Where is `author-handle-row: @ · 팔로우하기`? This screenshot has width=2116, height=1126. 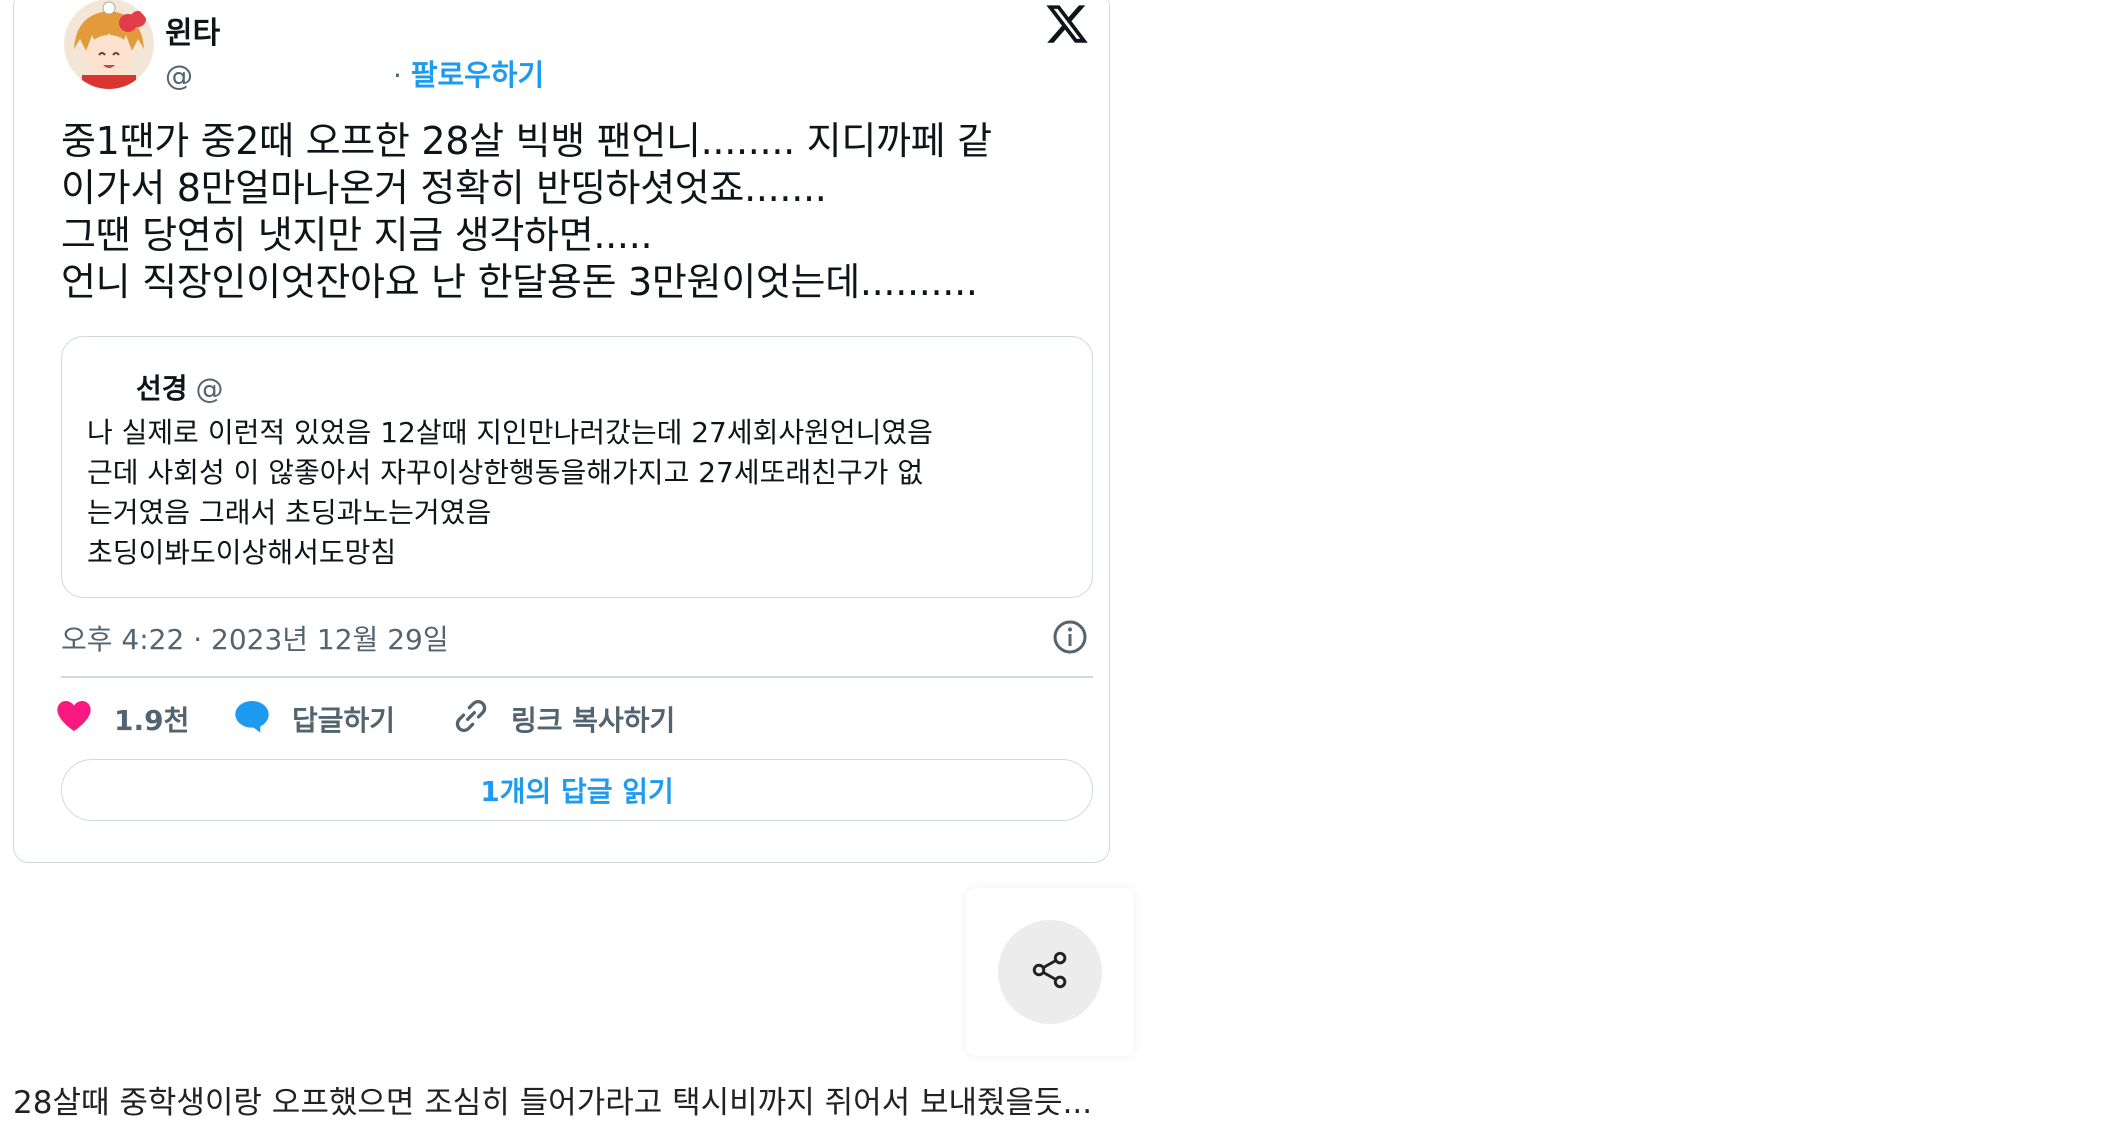 author-handle-row: @ · 팔로우하기 is located at coordinates (354, 73).